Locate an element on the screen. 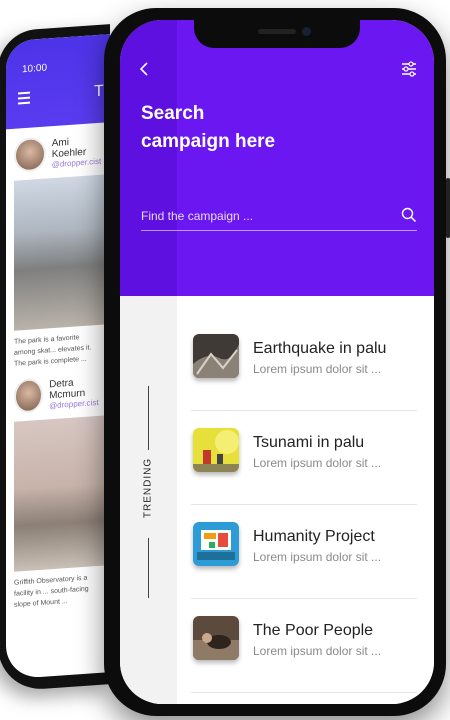  search-input is located at coordinates (261, 216).